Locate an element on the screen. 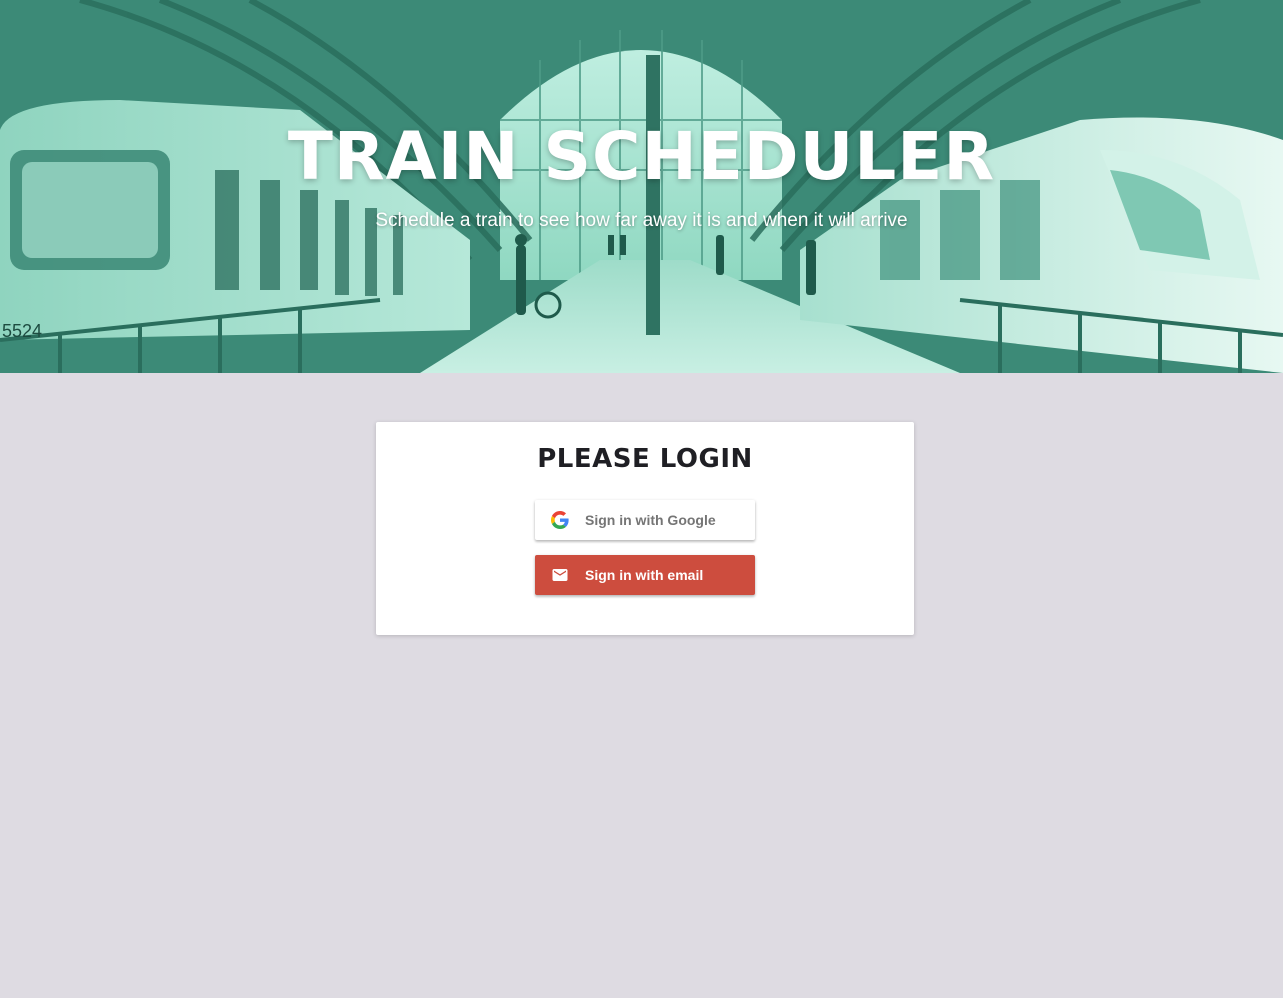  page-title: TRAIN SCHEDULER is located at coordinates (641, 156).